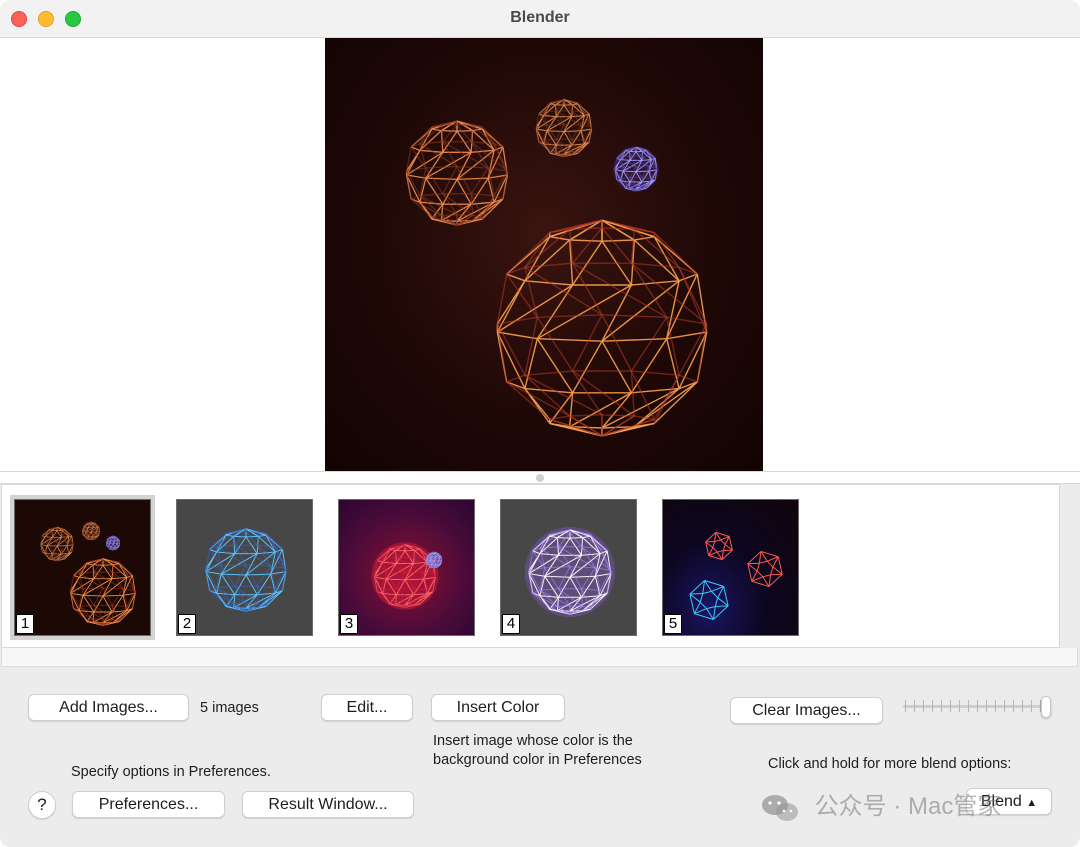 The width and height of the screenshot is (1080, 847). I want to click on specify-options-label: Specify options in Preferences., so click(171, 772).